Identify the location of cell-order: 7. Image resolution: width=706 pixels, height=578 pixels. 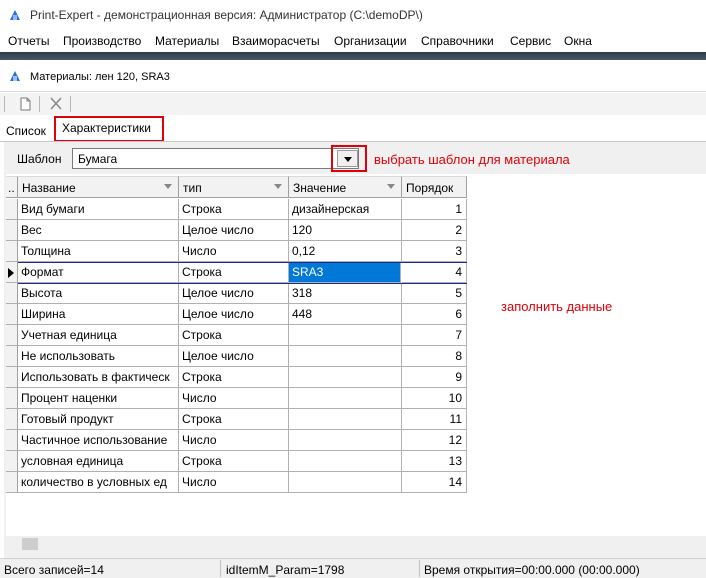
(434, 335).